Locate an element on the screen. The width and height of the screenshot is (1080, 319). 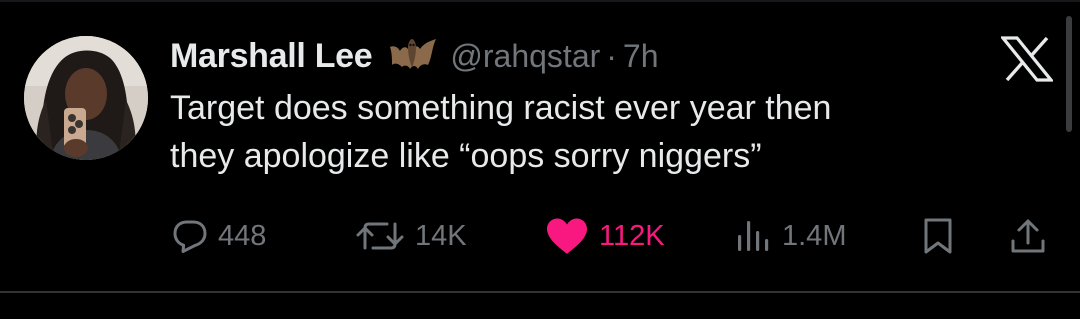
avatar is located at coordinates (86, 98).